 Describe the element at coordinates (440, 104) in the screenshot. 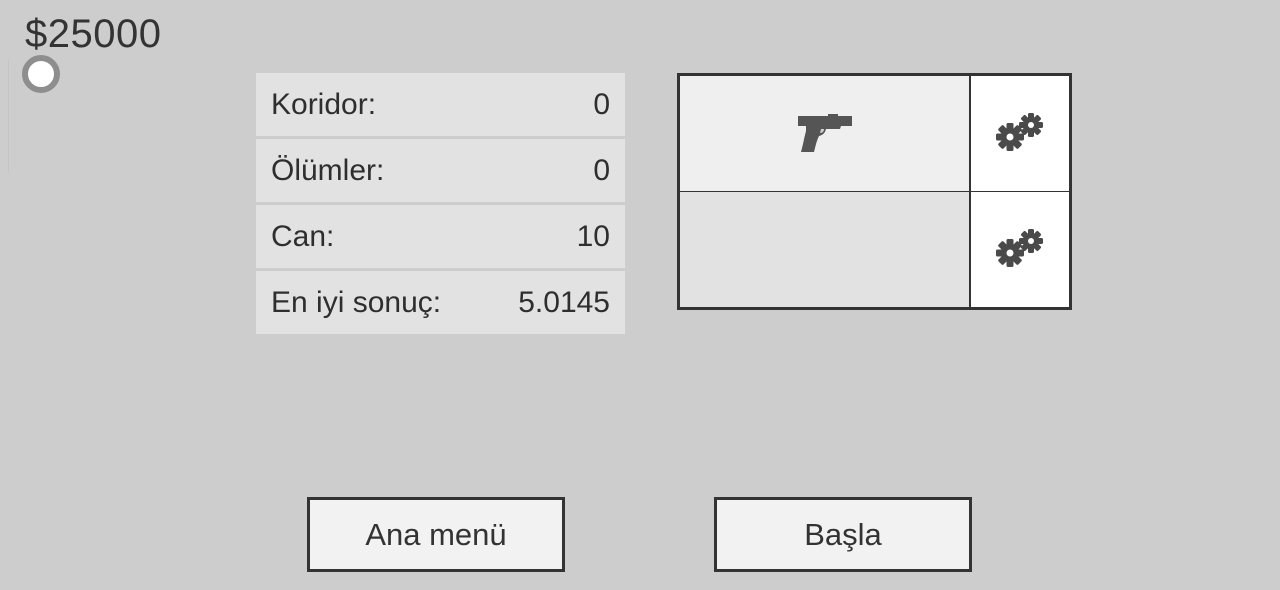

I see `stat-row-corridor: Koridor: 0` at that location.